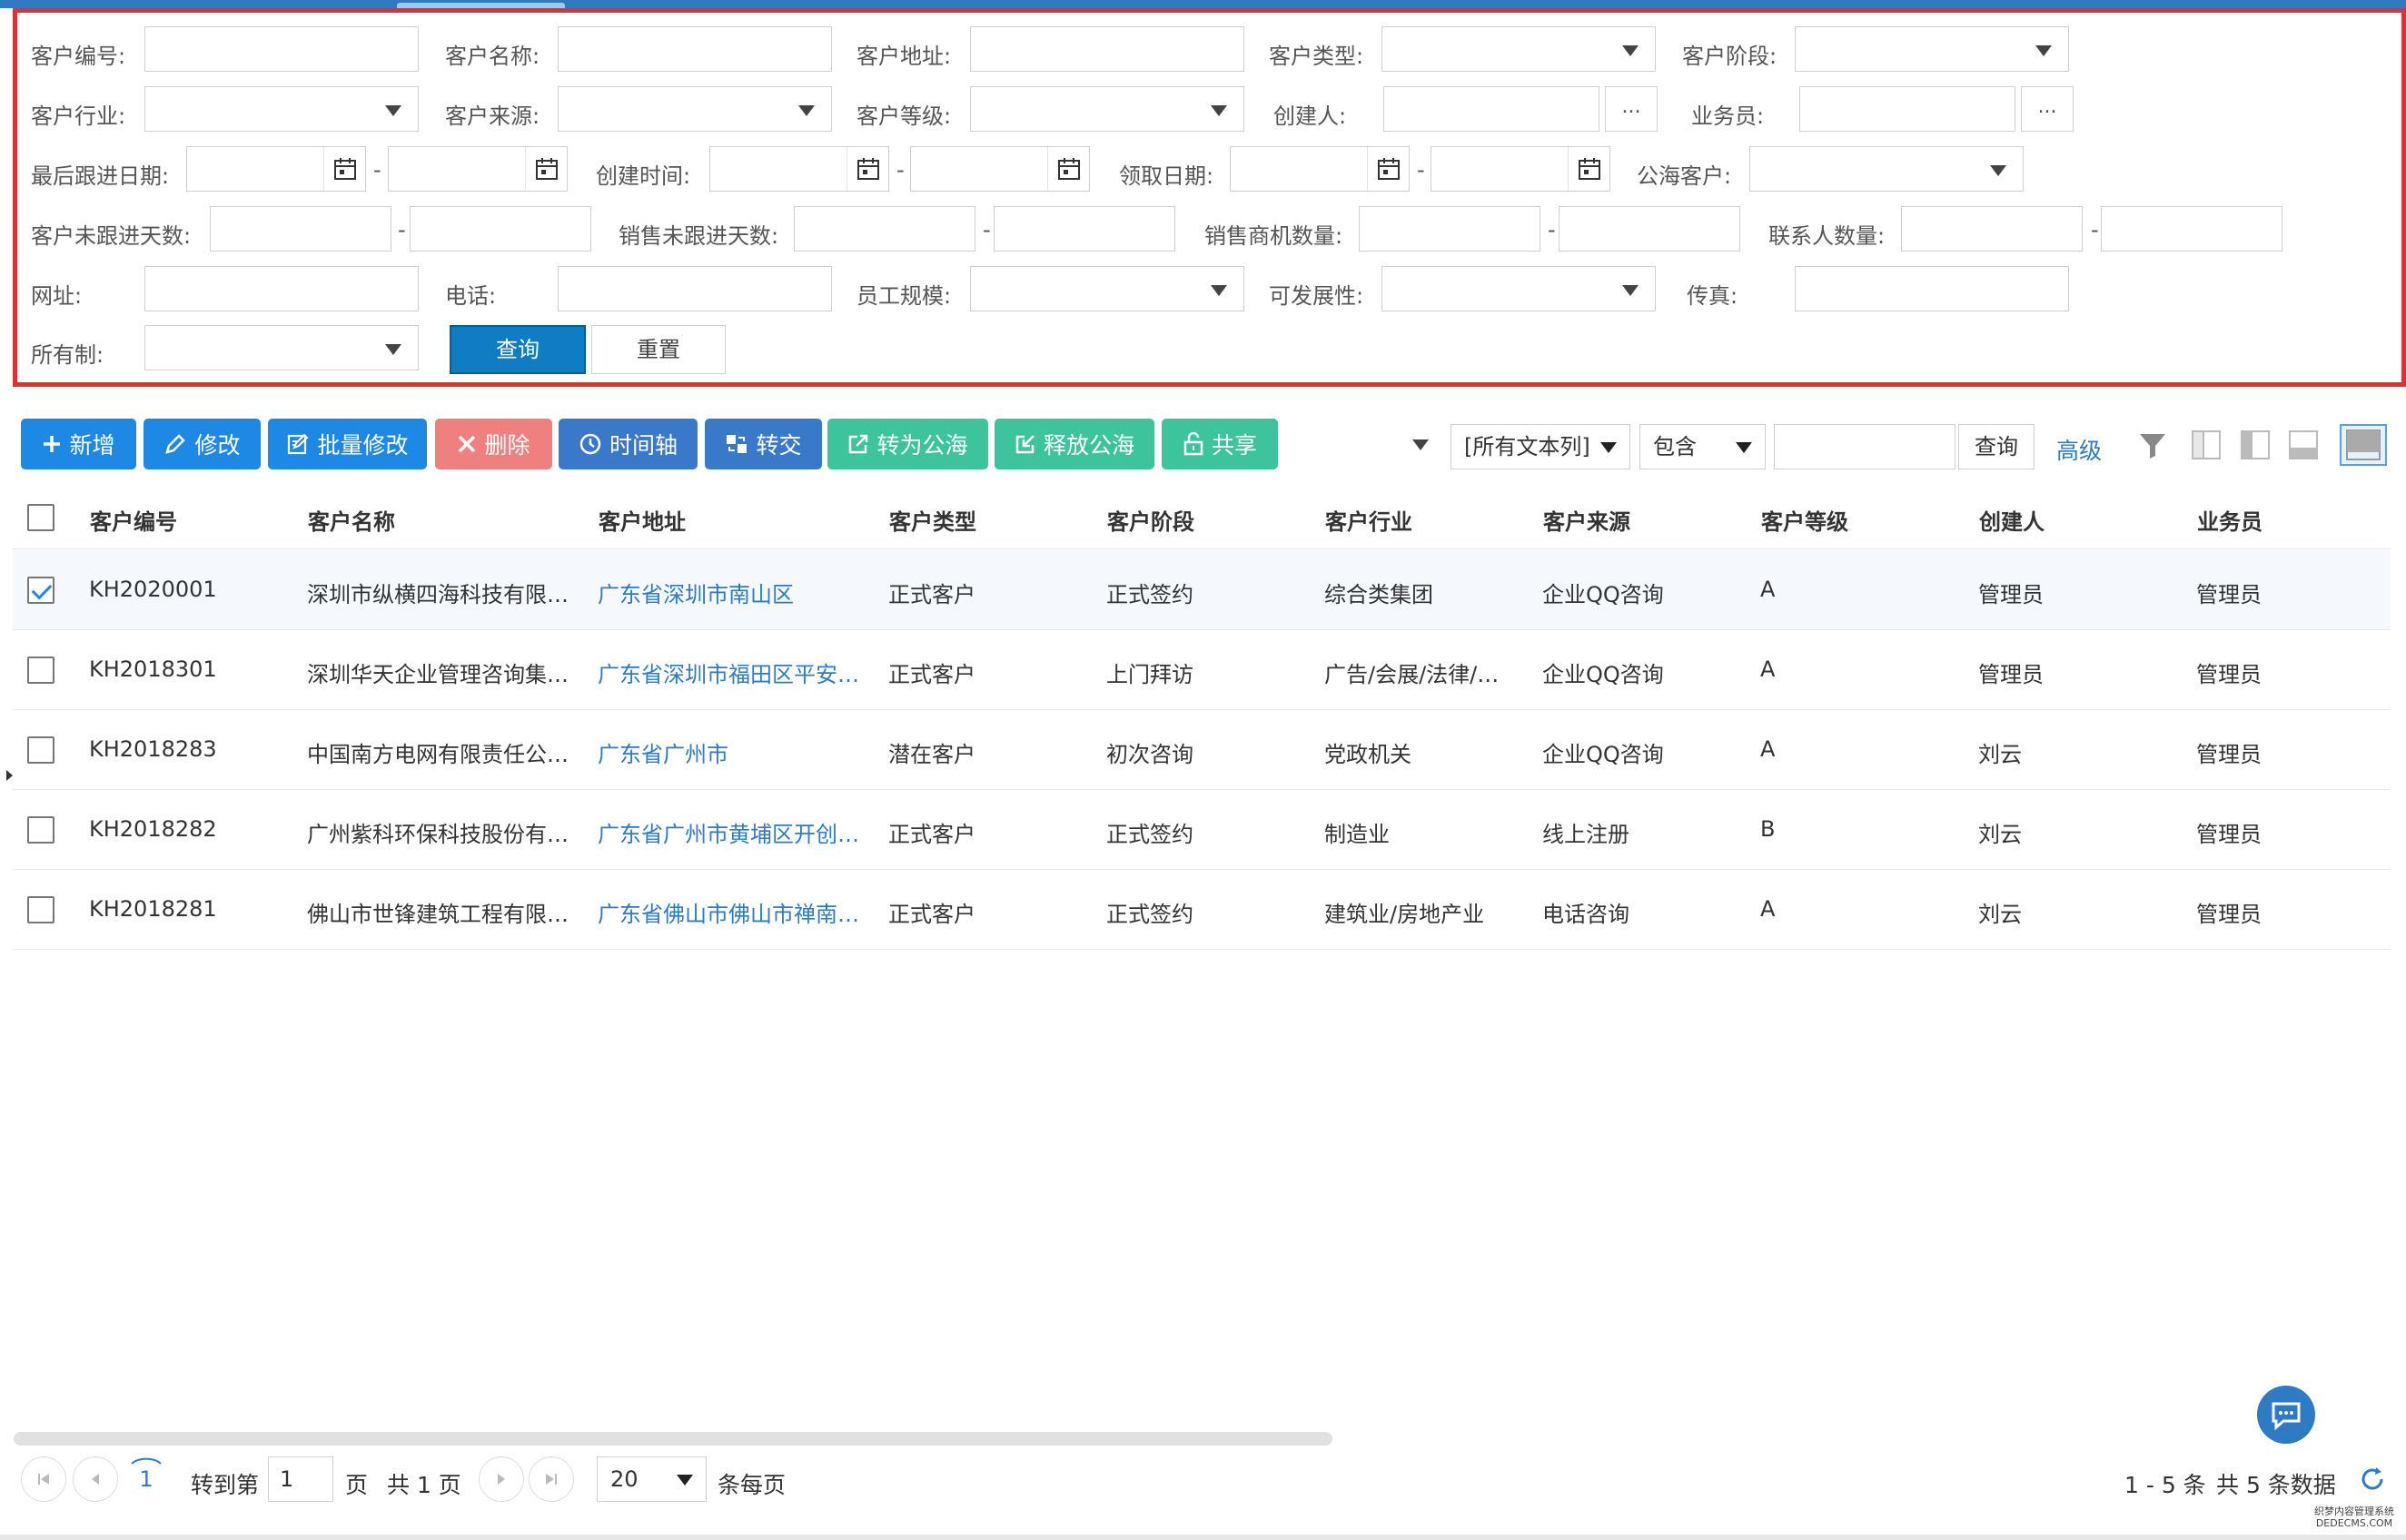  What do you see at coordinates (2229, 520) in the screenshot?
I see `col-salesman: 业务员` at bounding box center [2229, 520].